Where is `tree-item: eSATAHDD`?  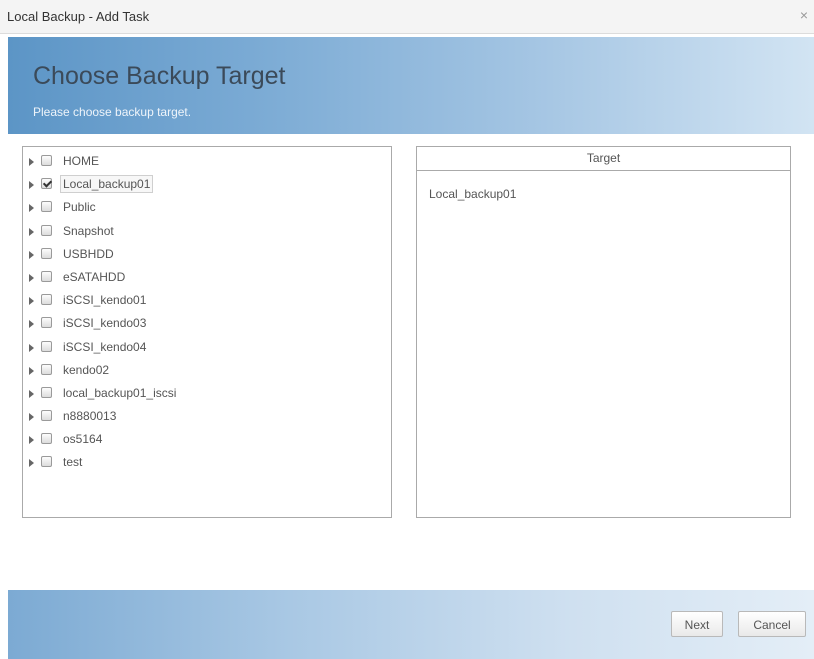
tree-item: eSATAHDD is located at coordinates (207, 278).